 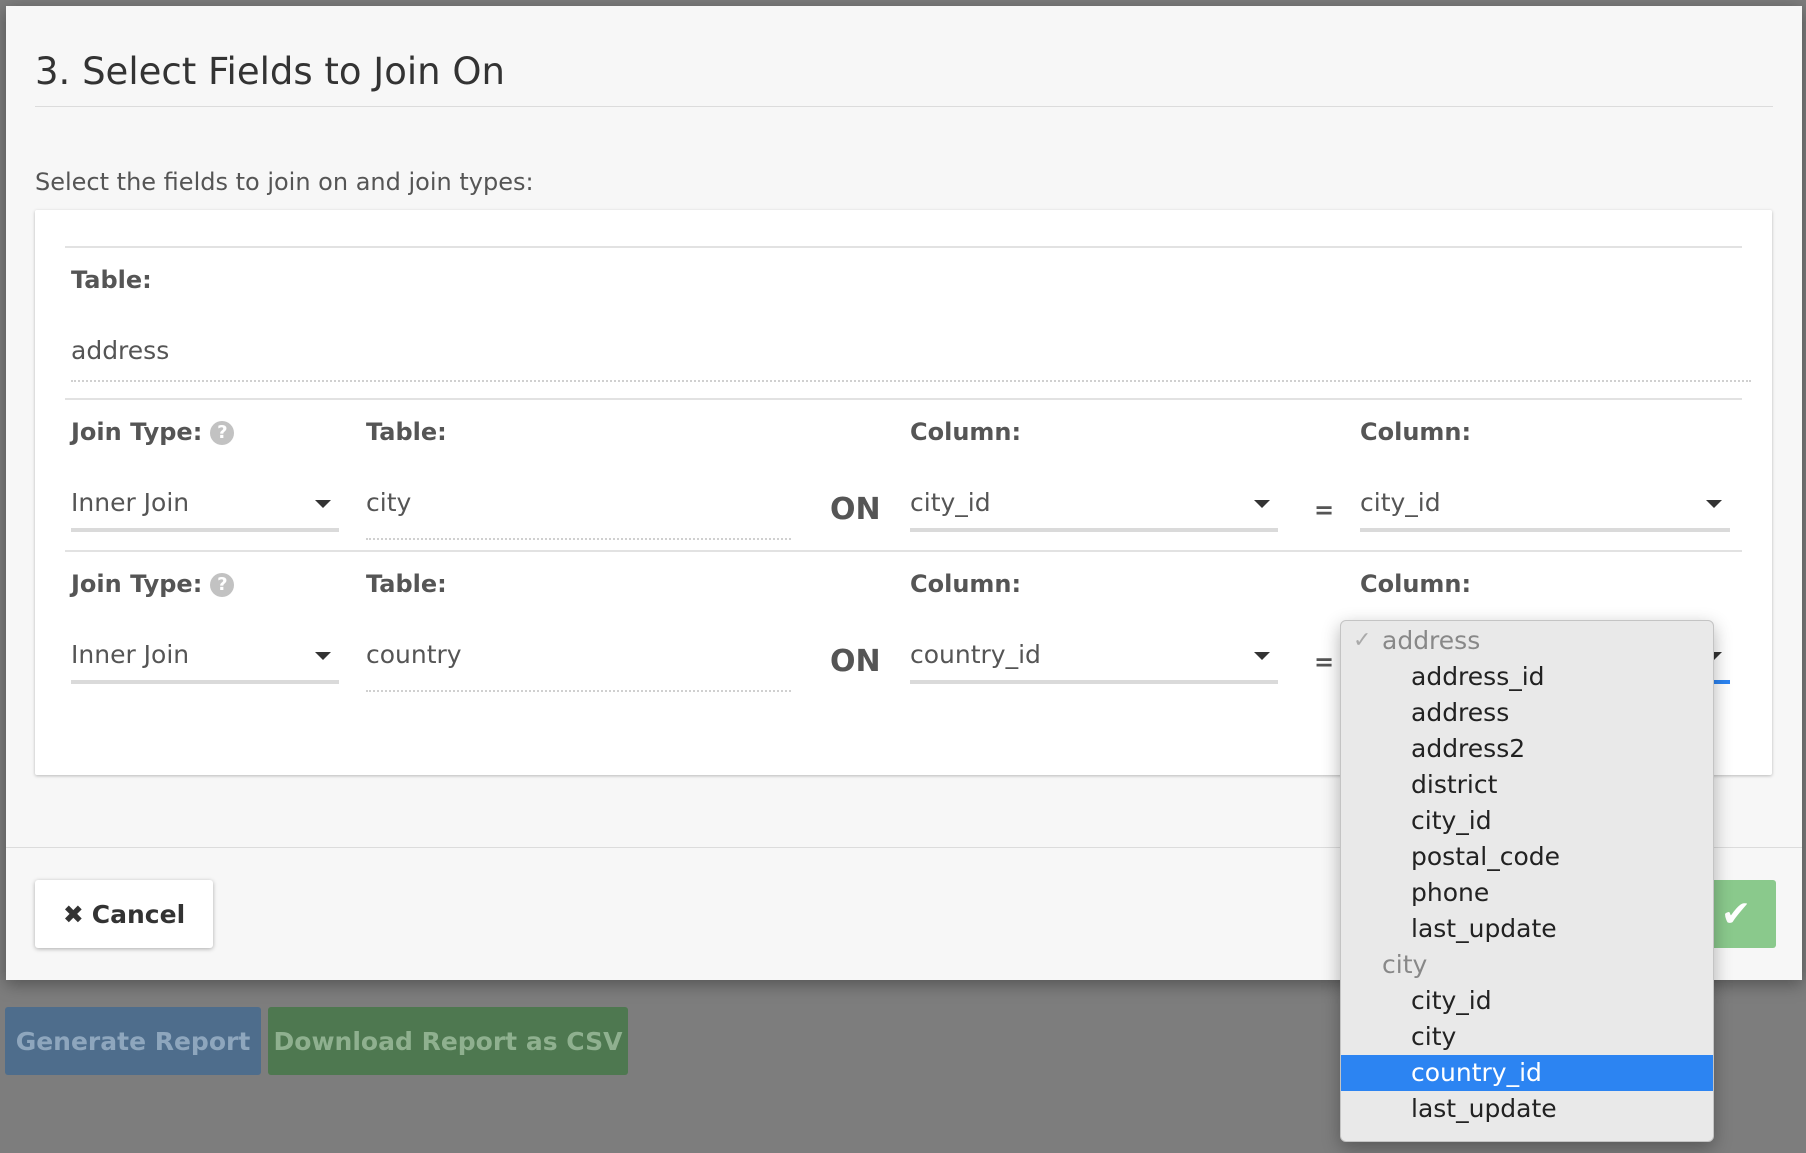 What do you see at coordinates (448, 1041) in the screenshot?
I see `download-csv-button: Download Report as CSV` at bounding box center [448, 1041].